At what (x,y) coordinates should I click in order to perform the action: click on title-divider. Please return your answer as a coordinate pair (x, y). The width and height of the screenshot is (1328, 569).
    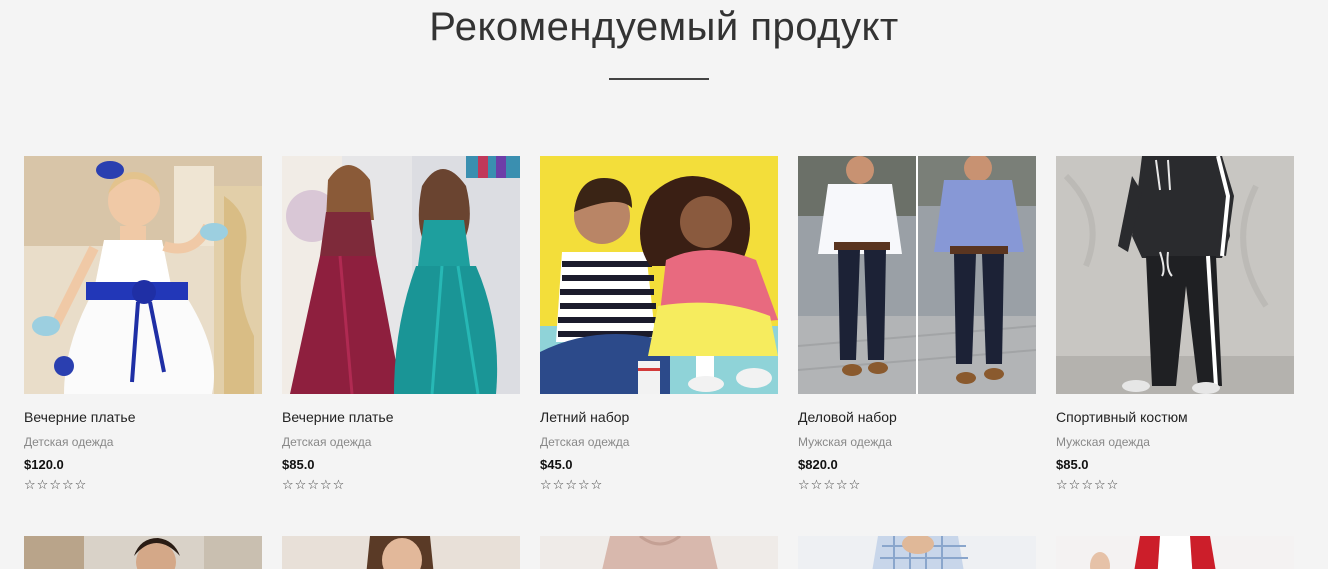
    Looking at the image, I should click on (659, 79).